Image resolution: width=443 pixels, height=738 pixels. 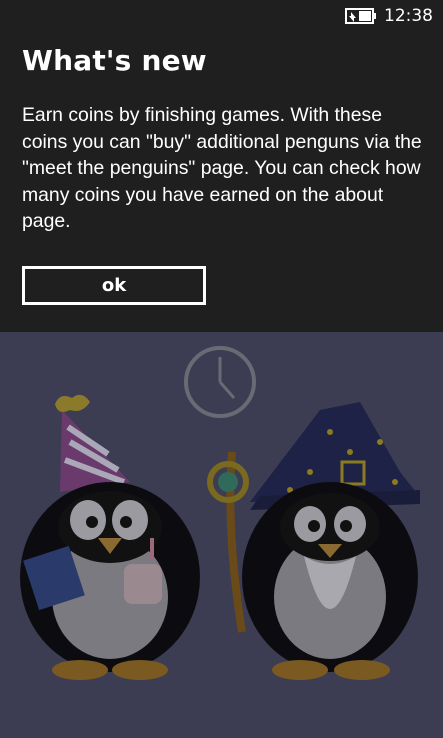 I want to click on dialog-title: What's new, so click(x=114, y=60).